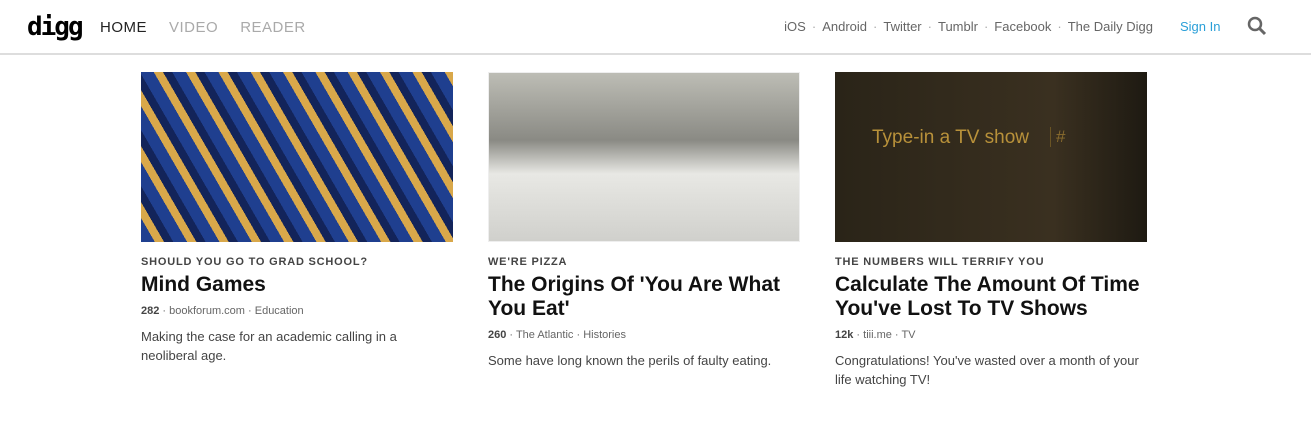 Image resolution: width=1311 pixels, height=437 pixels. What do you see at coordinates (1110, 26) in the screenshot?
I see `link-daily-digg: The Daily Digg` at bounding box center [1110, 26].